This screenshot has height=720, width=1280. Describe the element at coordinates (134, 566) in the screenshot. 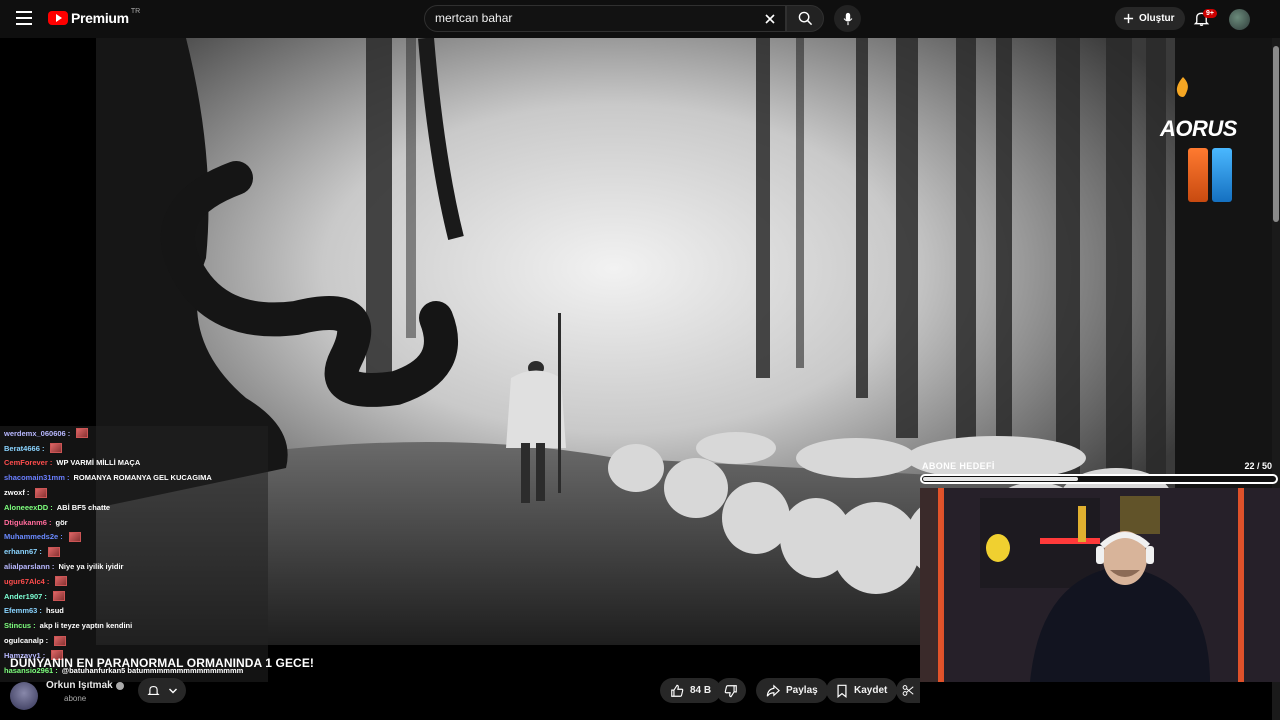

I see `chat-message: alialparslann : Niye ya iyilik iyidir` at that location.